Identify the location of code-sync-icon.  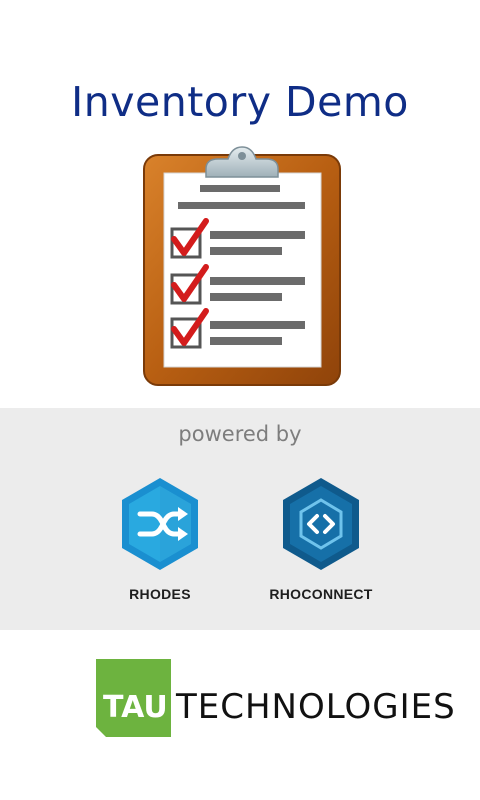
(321, 524).